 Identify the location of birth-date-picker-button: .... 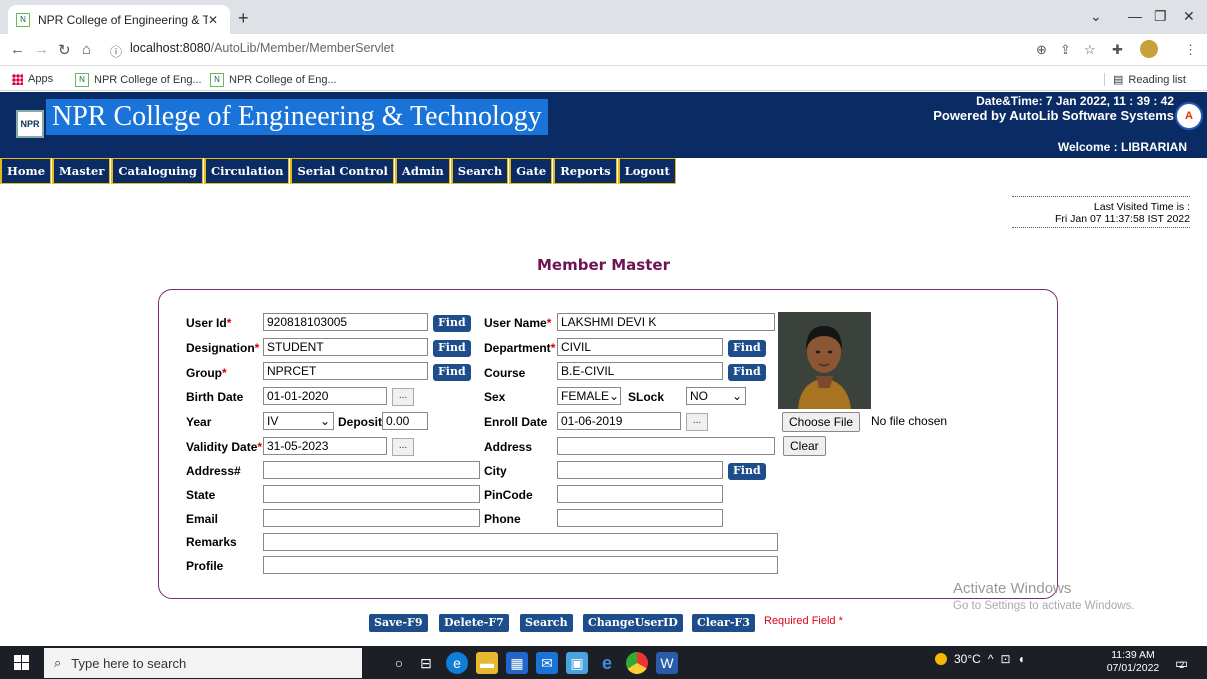
(403, 397).